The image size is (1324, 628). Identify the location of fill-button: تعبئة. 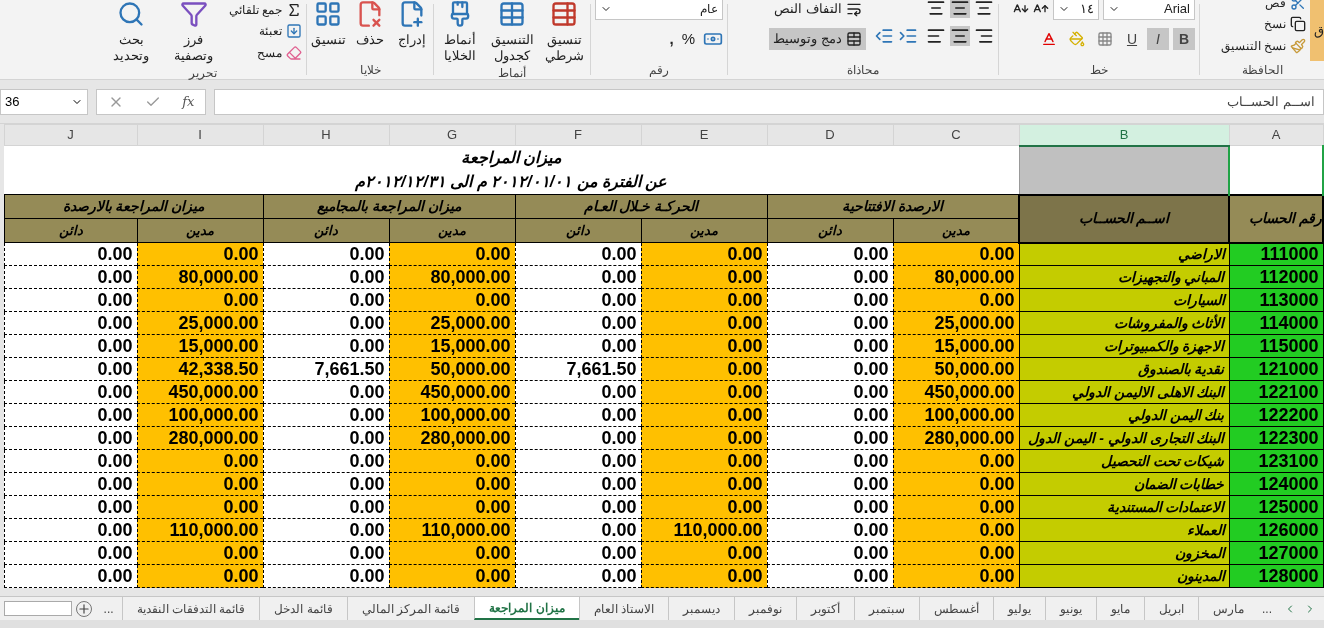
(265, 31).